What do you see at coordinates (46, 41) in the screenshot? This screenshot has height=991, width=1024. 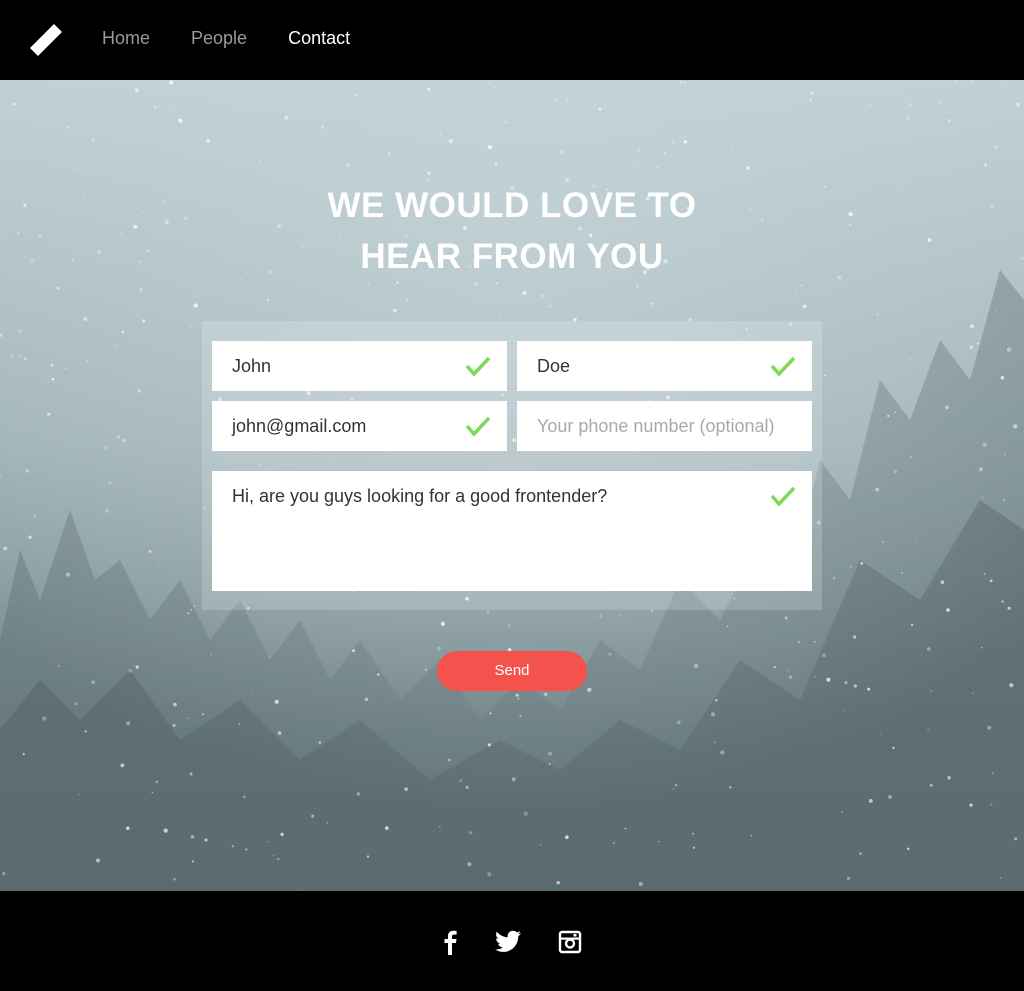 I see `pencil-logo-icon` at bounding box center [46, 41].